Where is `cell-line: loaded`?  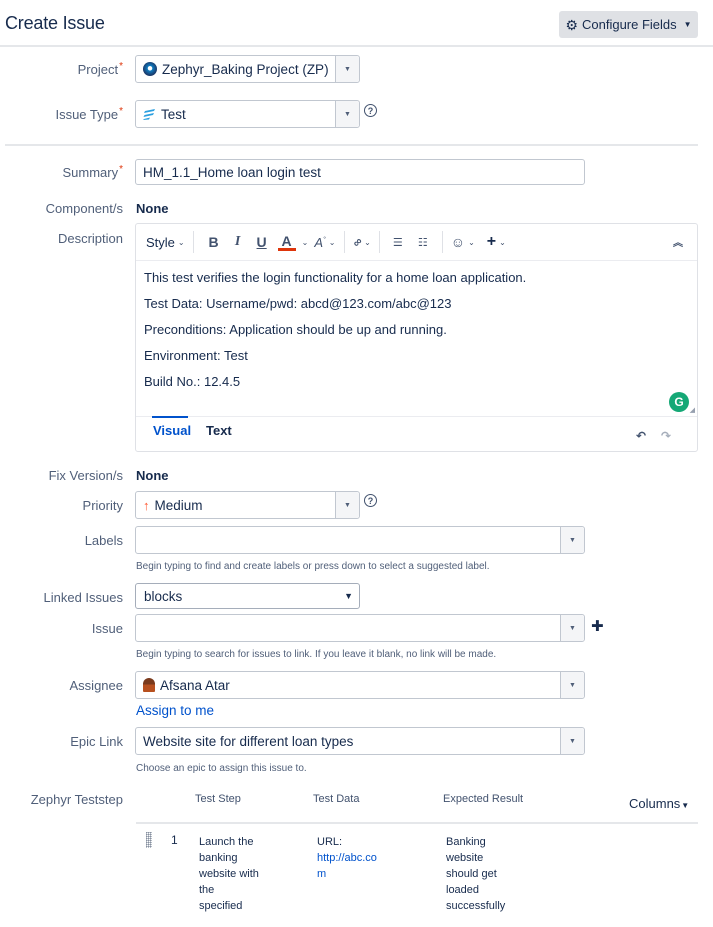
cell-line: loaded is located at coordinates (463, 890).